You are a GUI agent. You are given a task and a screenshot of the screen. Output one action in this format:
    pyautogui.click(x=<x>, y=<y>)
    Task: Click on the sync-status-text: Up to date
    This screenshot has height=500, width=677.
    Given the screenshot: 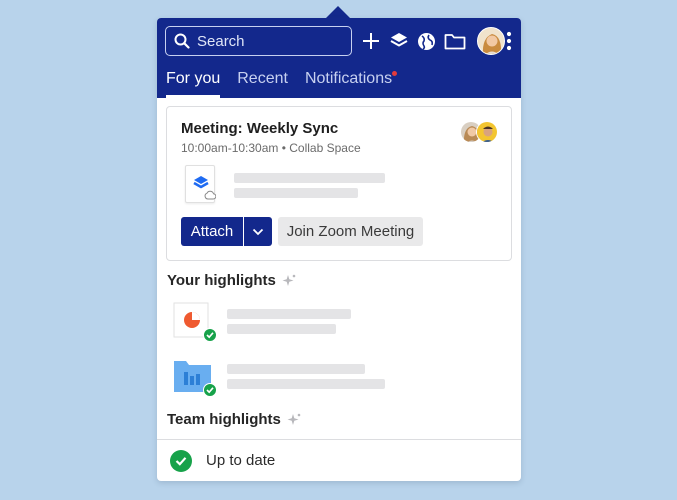 What is the action you would take?
    pyautogui.click(x=241, y=460)
    